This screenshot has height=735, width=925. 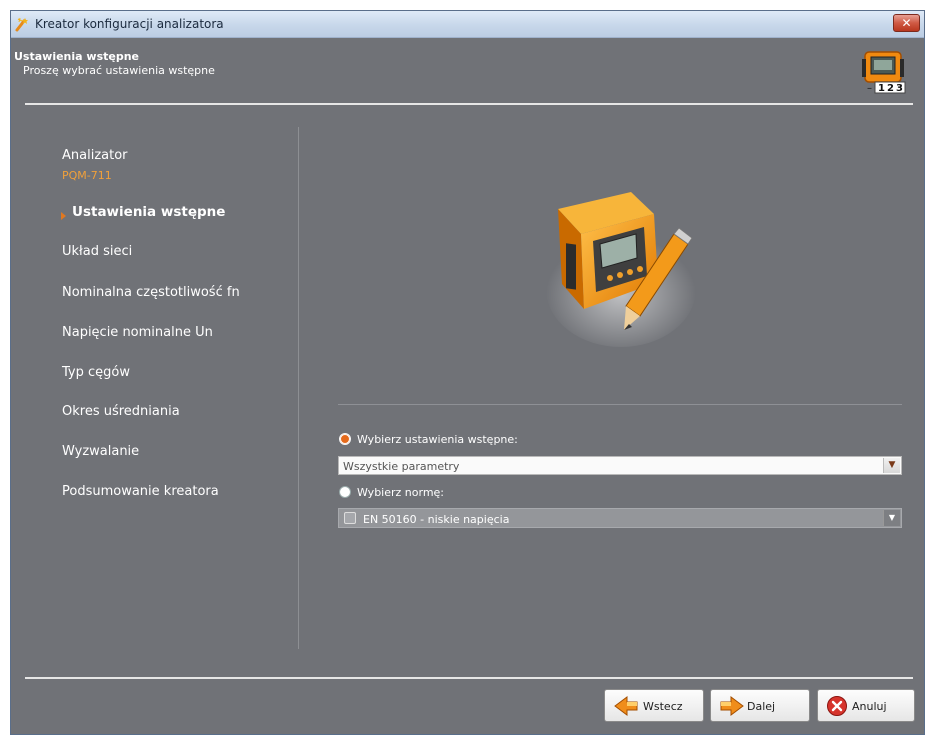 I want to click on nav-analyzer-model: PQM-711, so click(x=87, y=175).